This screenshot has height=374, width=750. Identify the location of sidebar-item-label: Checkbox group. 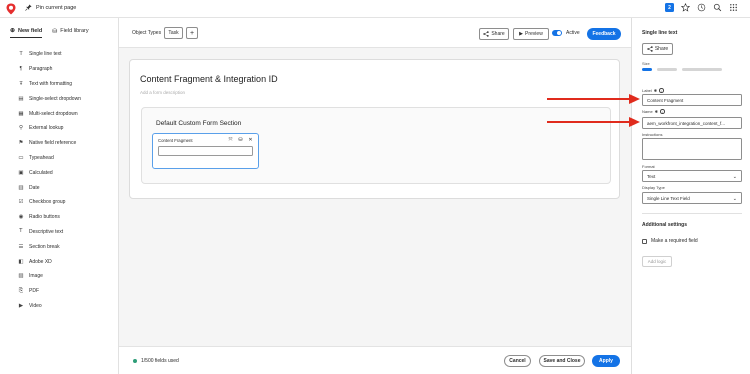
(47, 202).